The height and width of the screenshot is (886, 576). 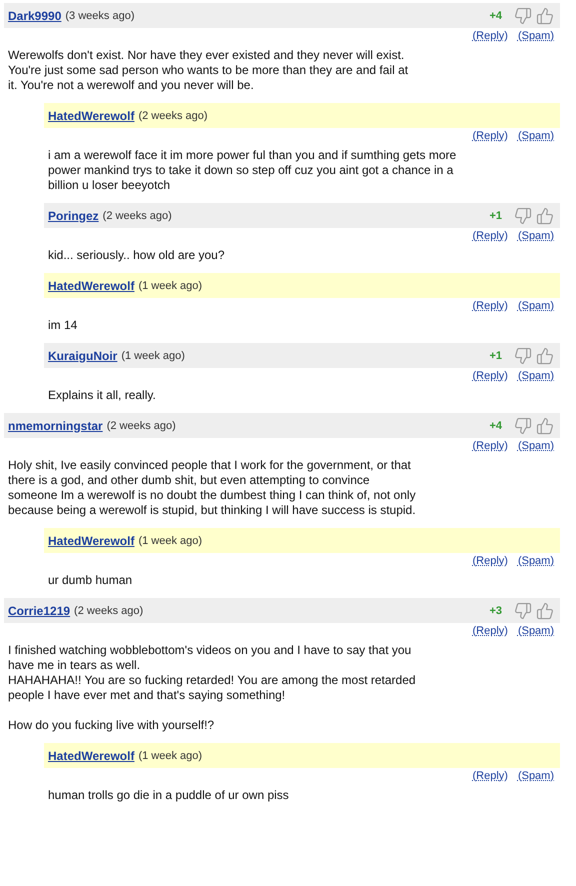 I want to click on author-link: KuraiguNoir, so click(x=83, y=355).